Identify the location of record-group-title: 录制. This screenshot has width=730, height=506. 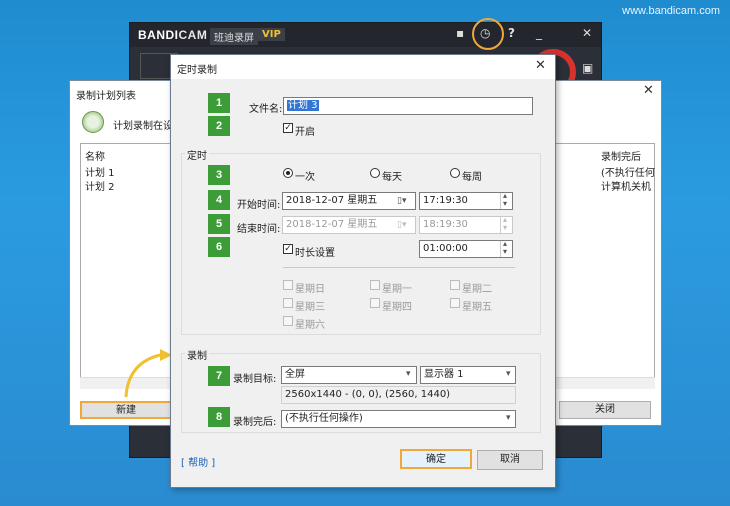
(197, 354).